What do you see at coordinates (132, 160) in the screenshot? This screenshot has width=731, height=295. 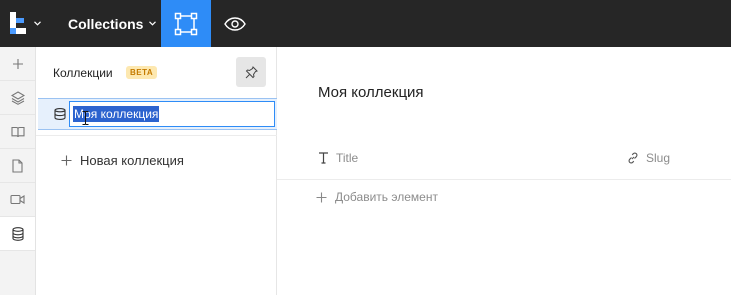 I see `new-collection-label: Новая коллекция` at bounding box center [132, 160].